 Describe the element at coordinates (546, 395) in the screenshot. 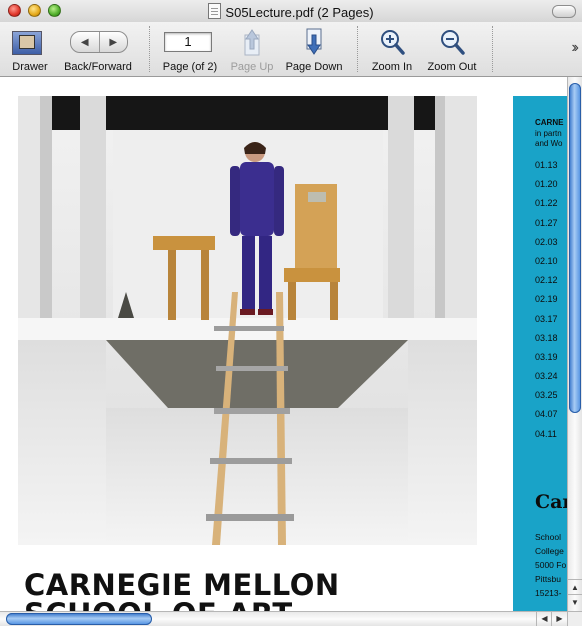

I see `lecture-date: 03.25` at that location.